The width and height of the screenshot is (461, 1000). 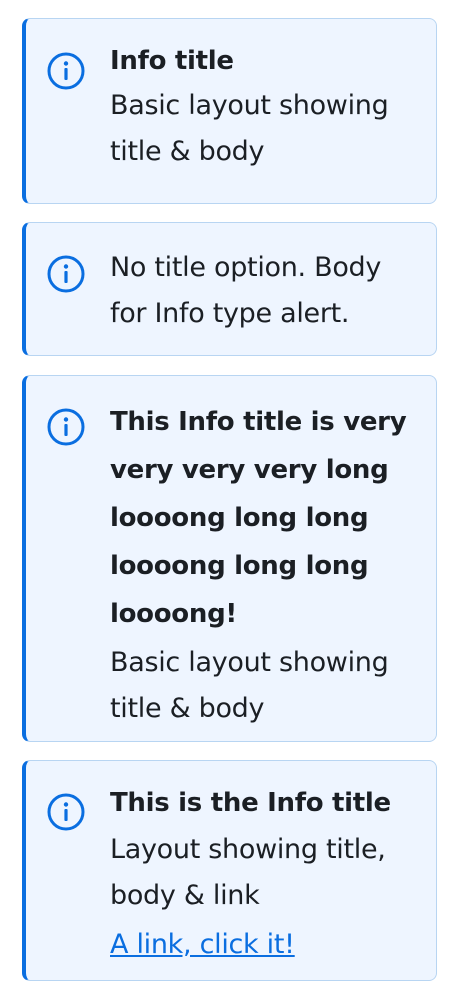 What do you see at coordinates (172, 61) in the screenshot?
I see `alert-title: Info title` at bounding box center [172, 61].